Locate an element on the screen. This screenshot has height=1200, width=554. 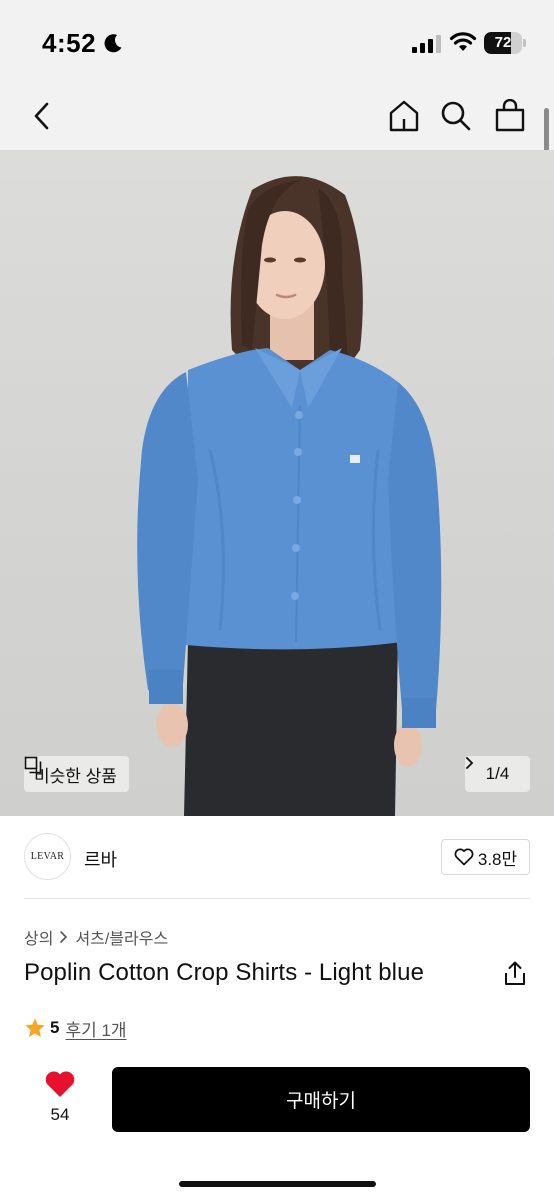
rating-value: 5 is located at coordinates (55, 1027).